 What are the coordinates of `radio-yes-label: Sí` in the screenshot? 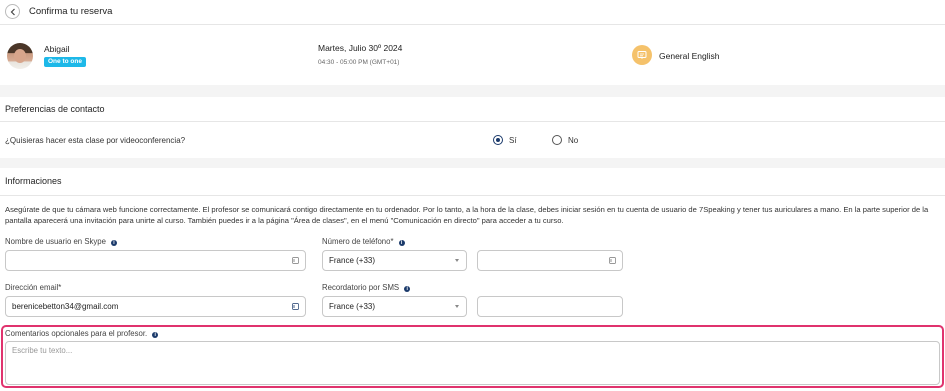 It's located at (513, 140).